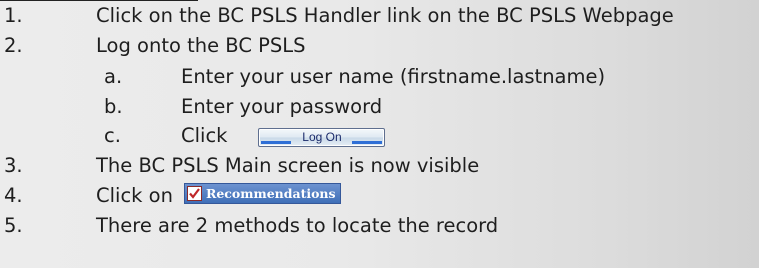  I want to click on logon-button-wrap: Log On, so click(322, 134).